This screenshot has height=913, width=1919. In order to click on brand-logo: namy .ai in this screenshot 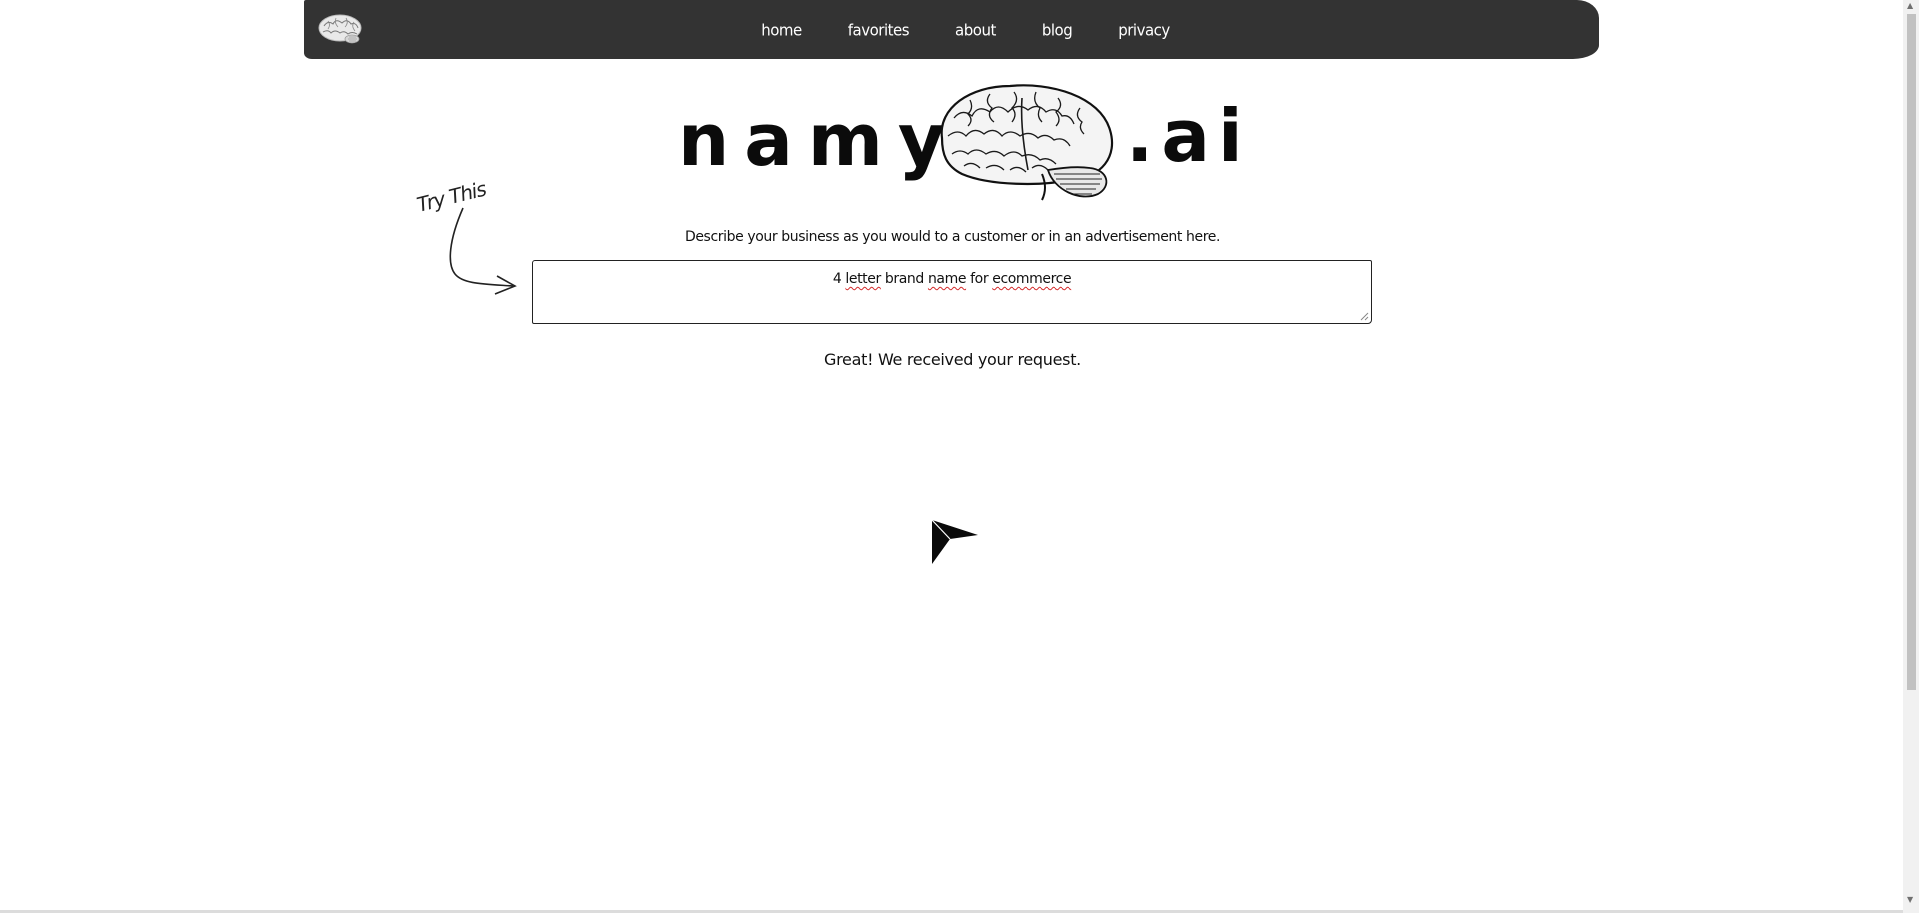, I will do `click(958, 143)`.